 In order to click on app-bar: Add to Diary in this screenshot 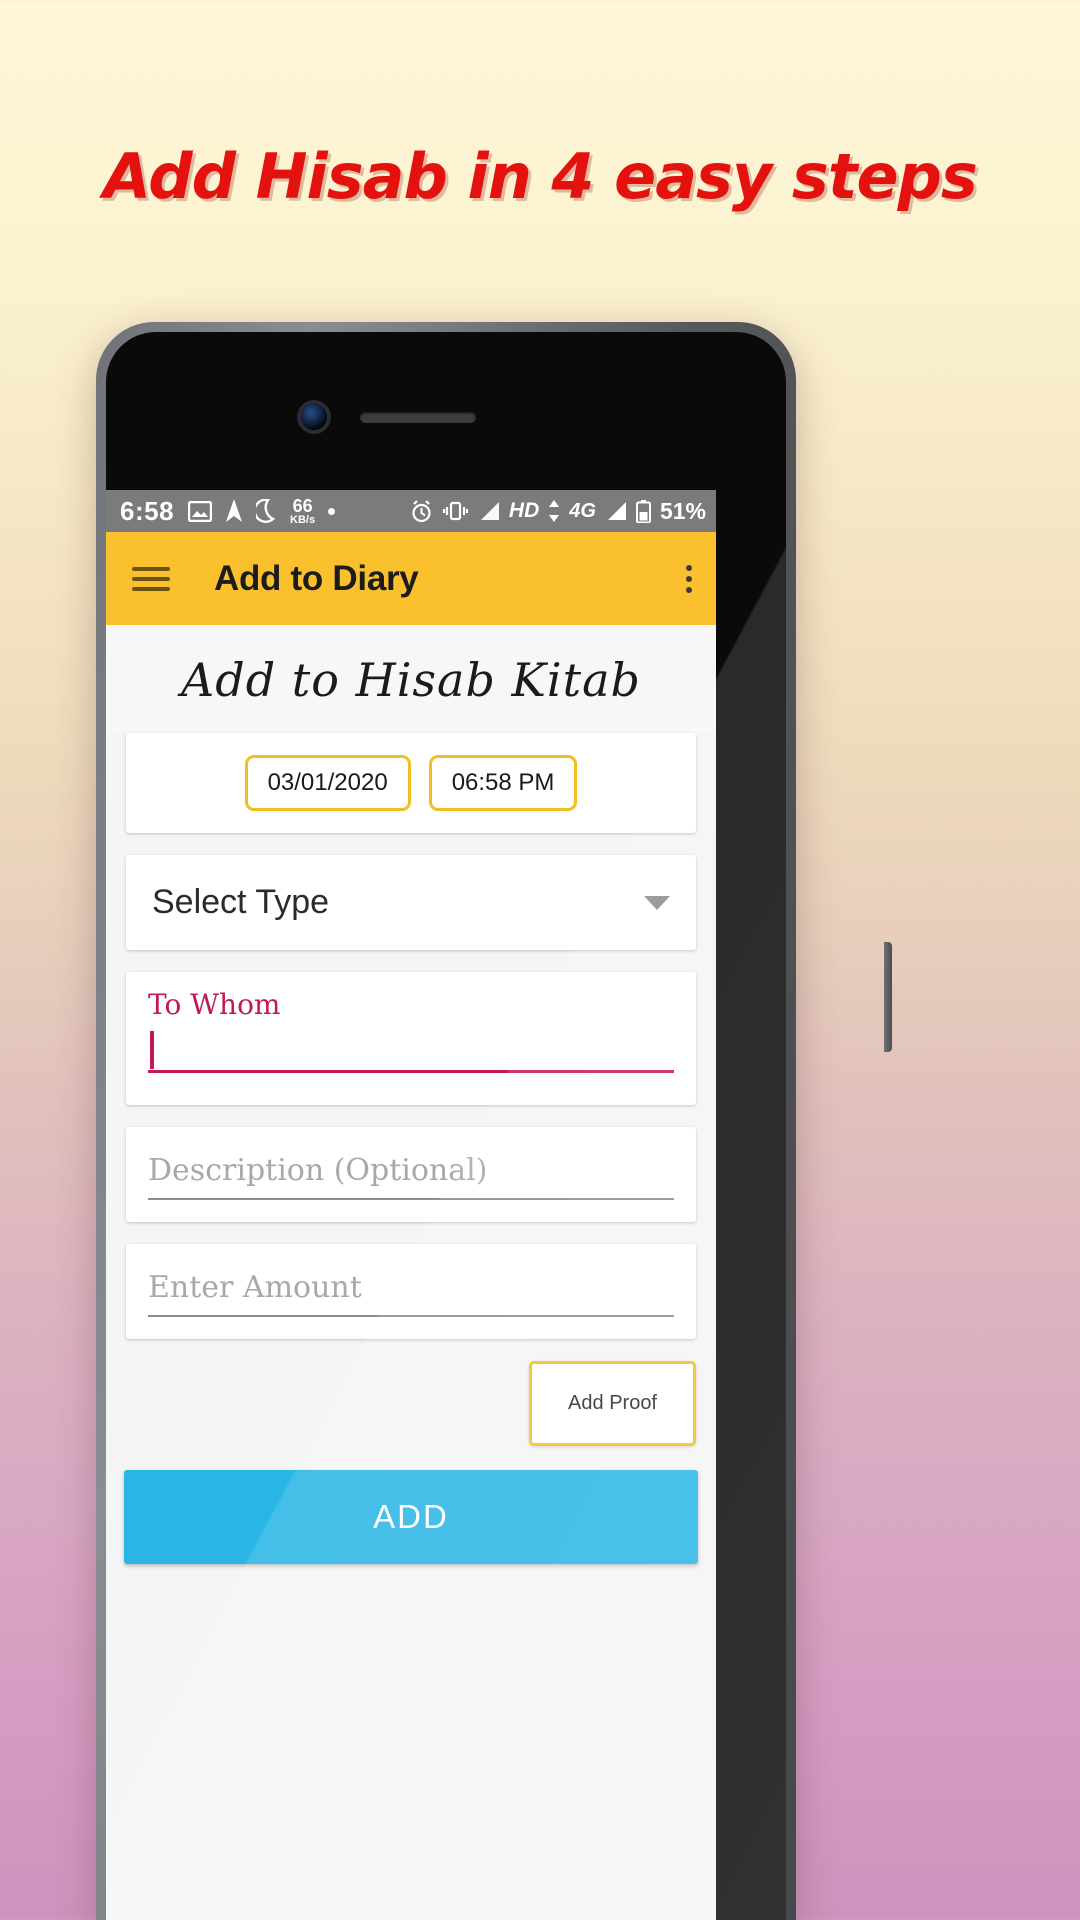, I will do `click(411, 578)`.